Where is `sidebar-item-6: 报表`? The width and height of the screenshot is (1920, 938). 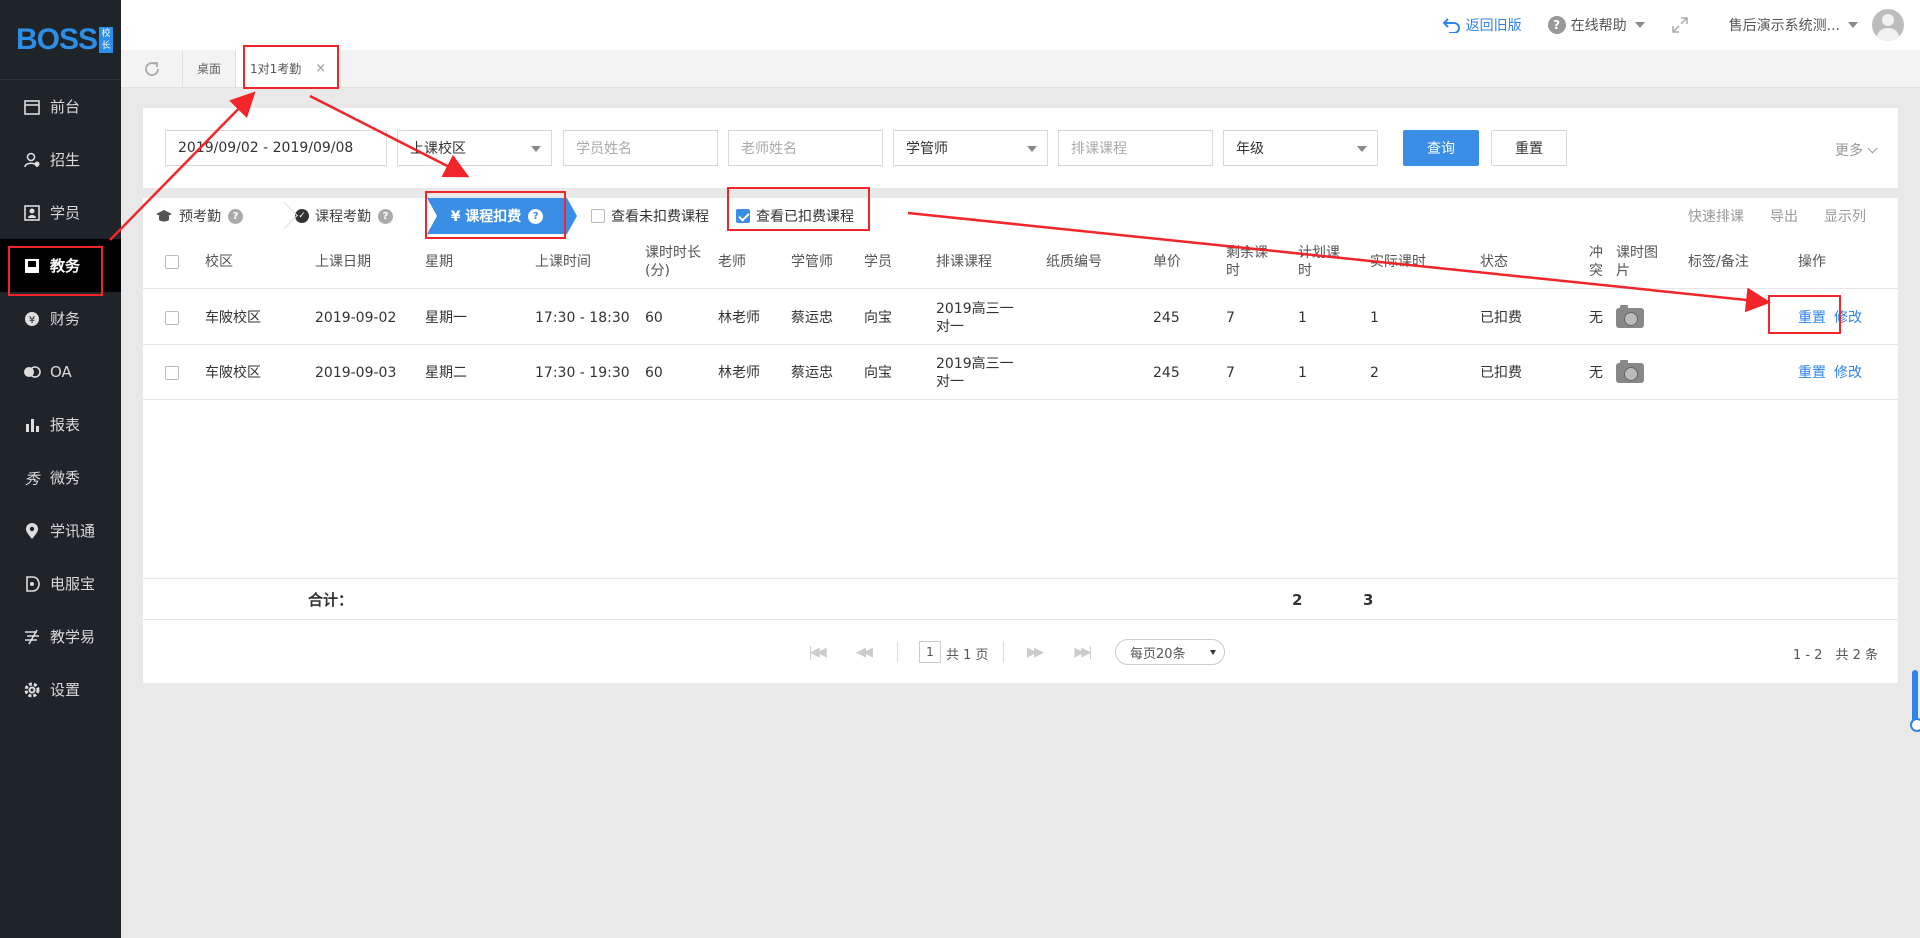 sidebar-item-6: 报表 is located at coordinates (60, 424).